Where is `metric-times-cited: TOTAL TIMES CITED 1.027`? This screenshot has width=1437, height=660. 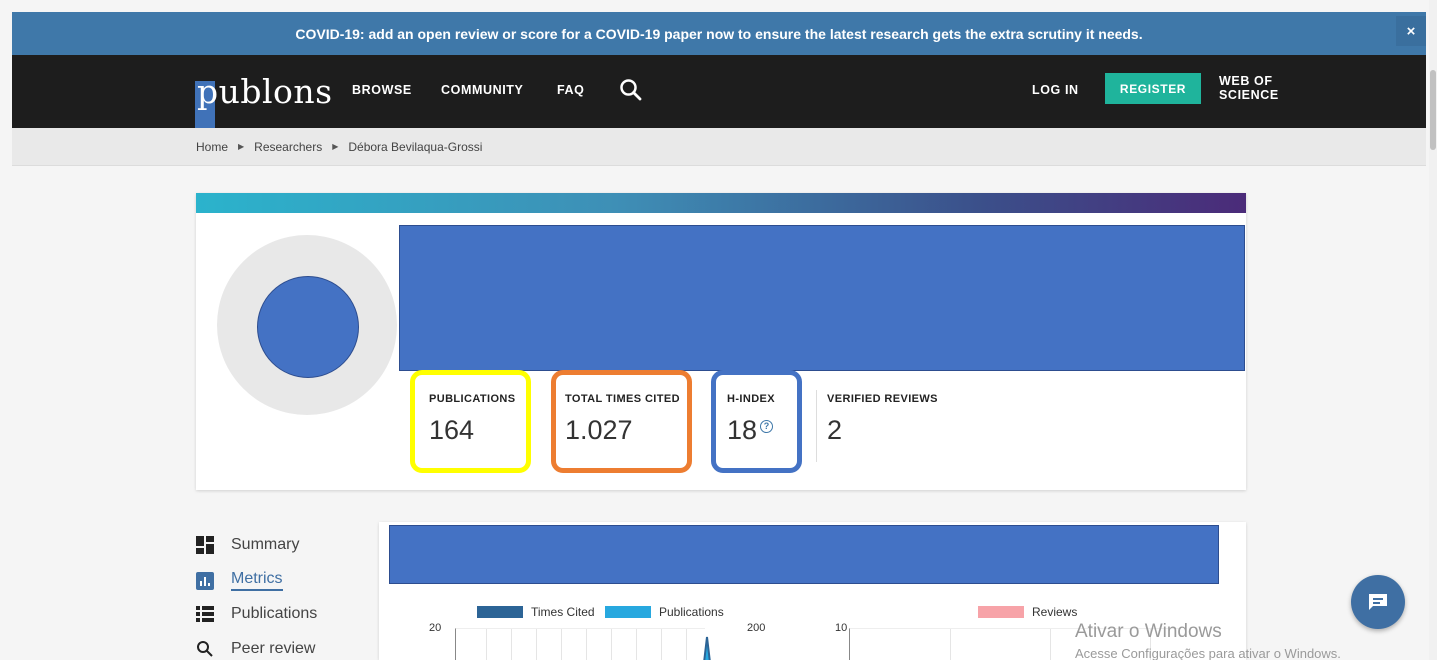 metric-times-cited: TOTAL TIMES CITED 1.027 is located at coordinates (622, 419).